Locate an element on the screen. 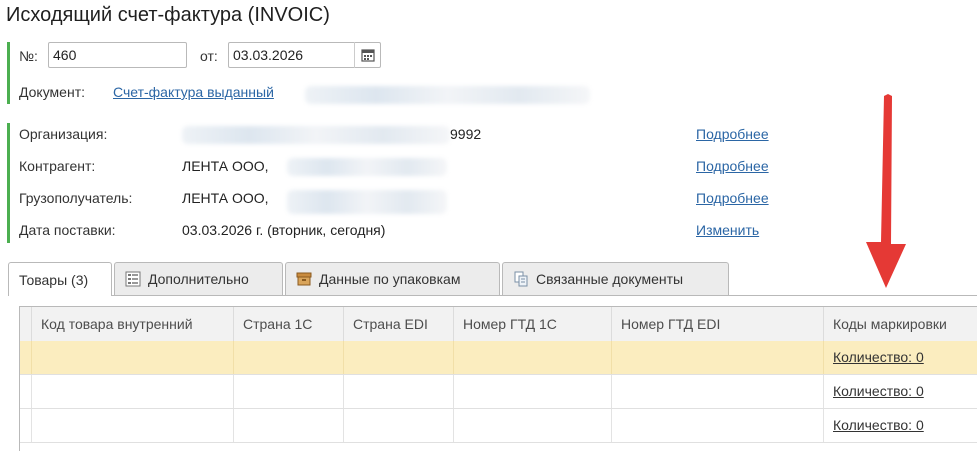  organization-more-link: Подробнее is located at coordinates (732, 134).